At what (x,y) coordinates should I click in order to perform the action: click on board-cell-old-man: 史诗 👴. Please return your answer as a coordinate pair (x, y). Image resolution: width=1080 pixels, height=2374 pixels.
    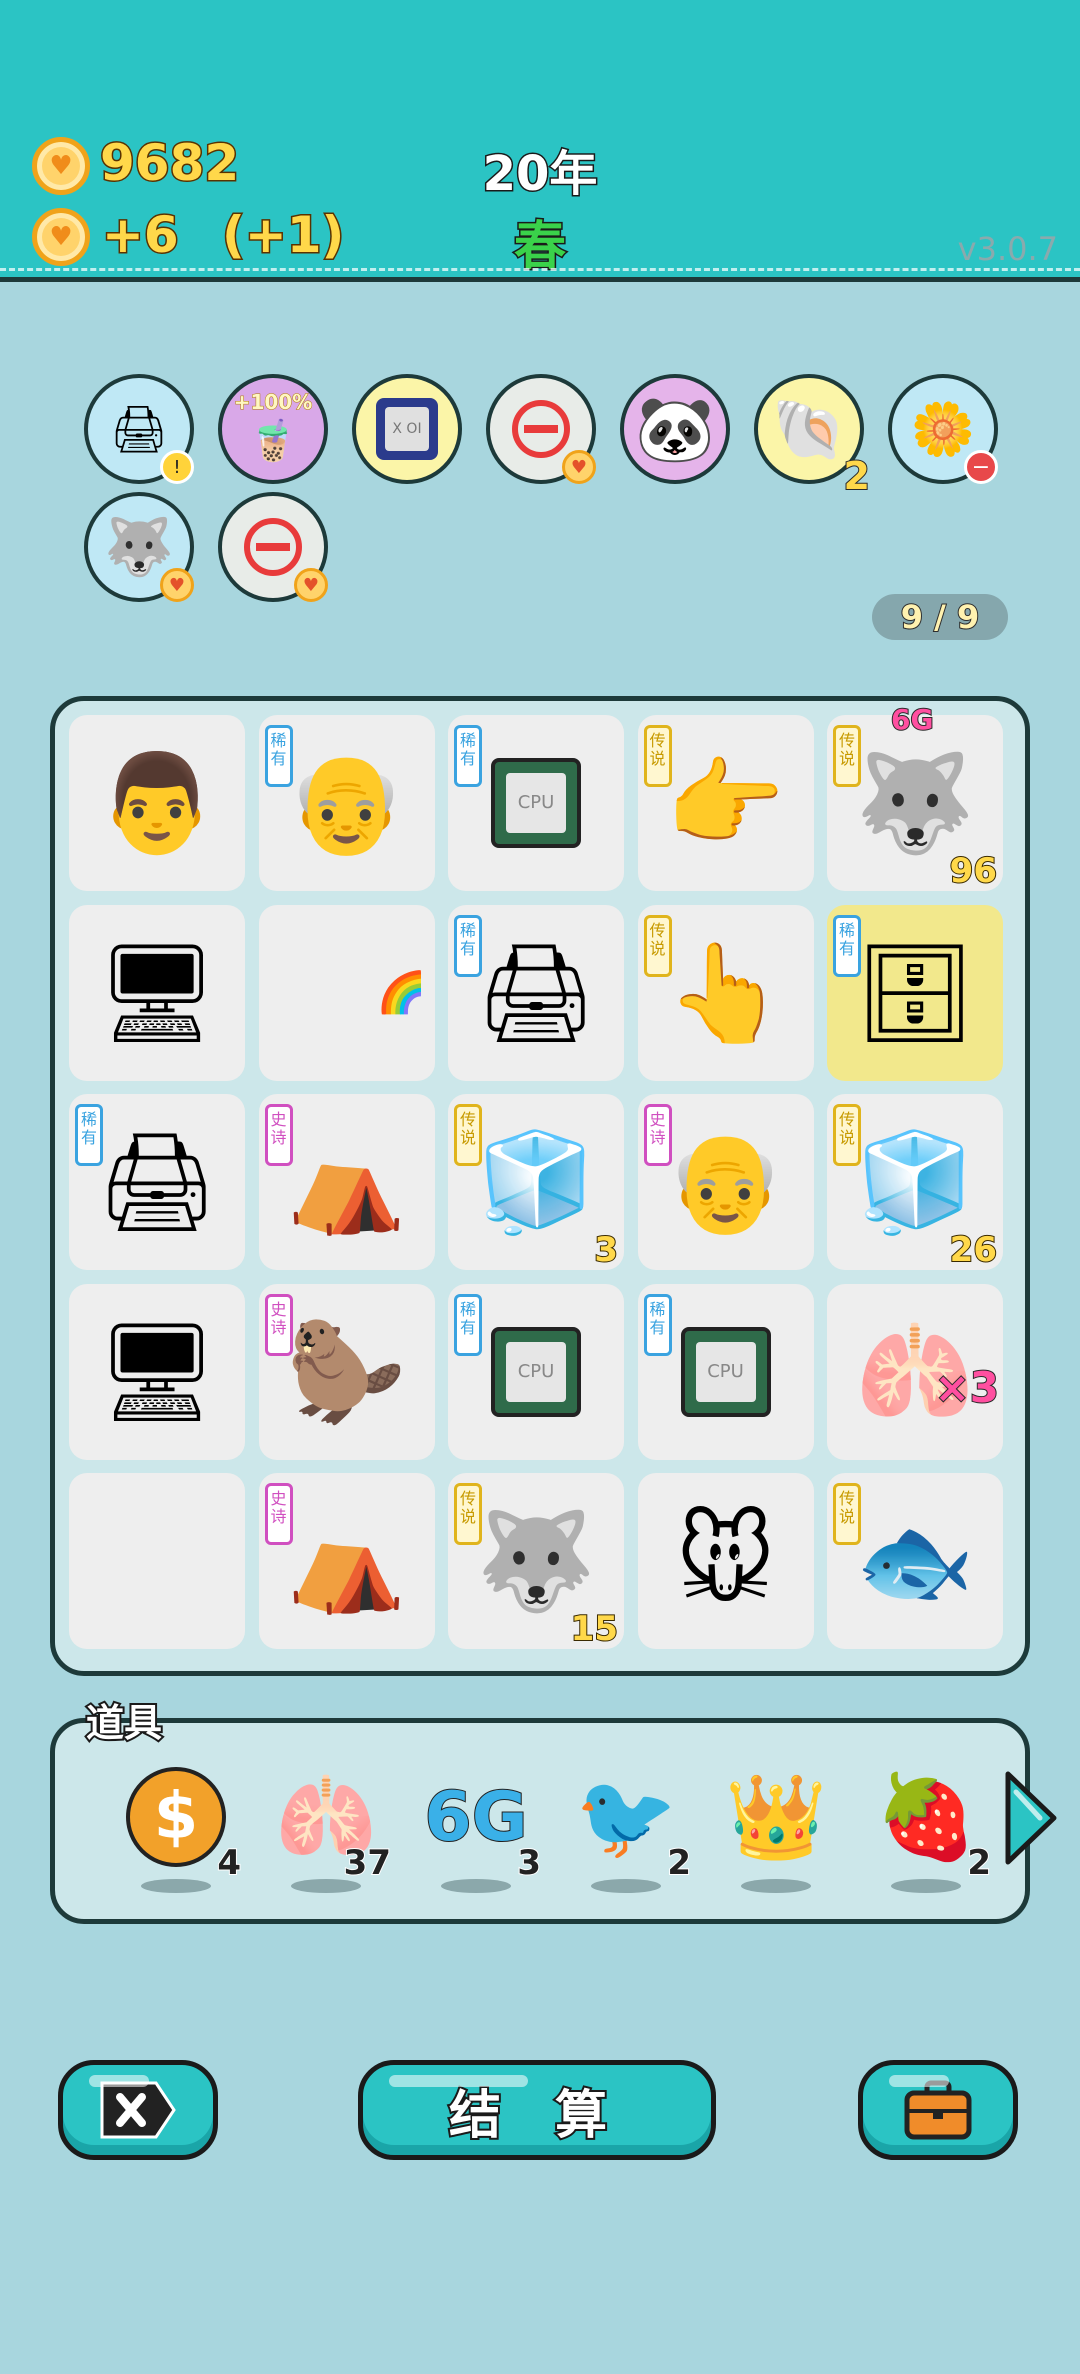
    Looking at the image, I should click on (725, 1182).